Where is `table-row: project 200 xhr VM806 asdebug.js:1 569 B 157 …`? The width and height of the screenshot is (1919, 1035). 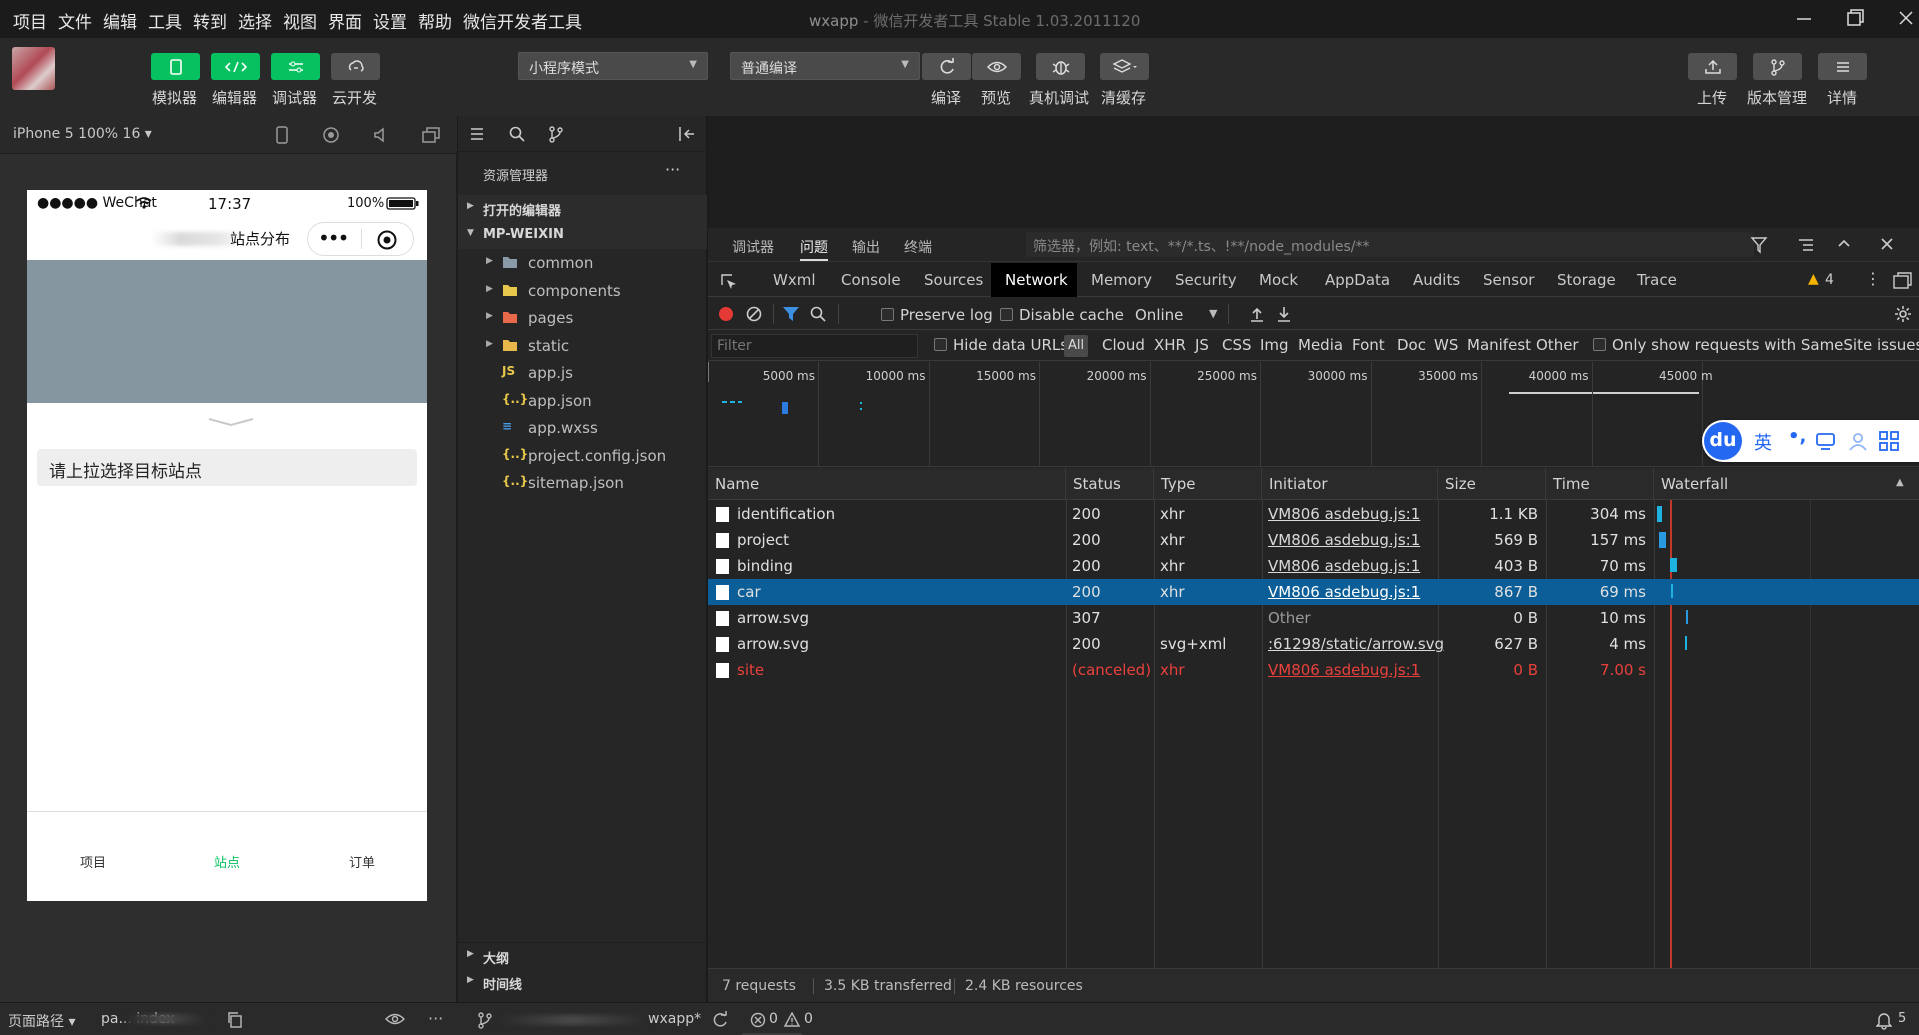
table-row: project 200 xhr VM806 asdebug.js:1 569 B 157 … is located at coordinates (1313, 540).